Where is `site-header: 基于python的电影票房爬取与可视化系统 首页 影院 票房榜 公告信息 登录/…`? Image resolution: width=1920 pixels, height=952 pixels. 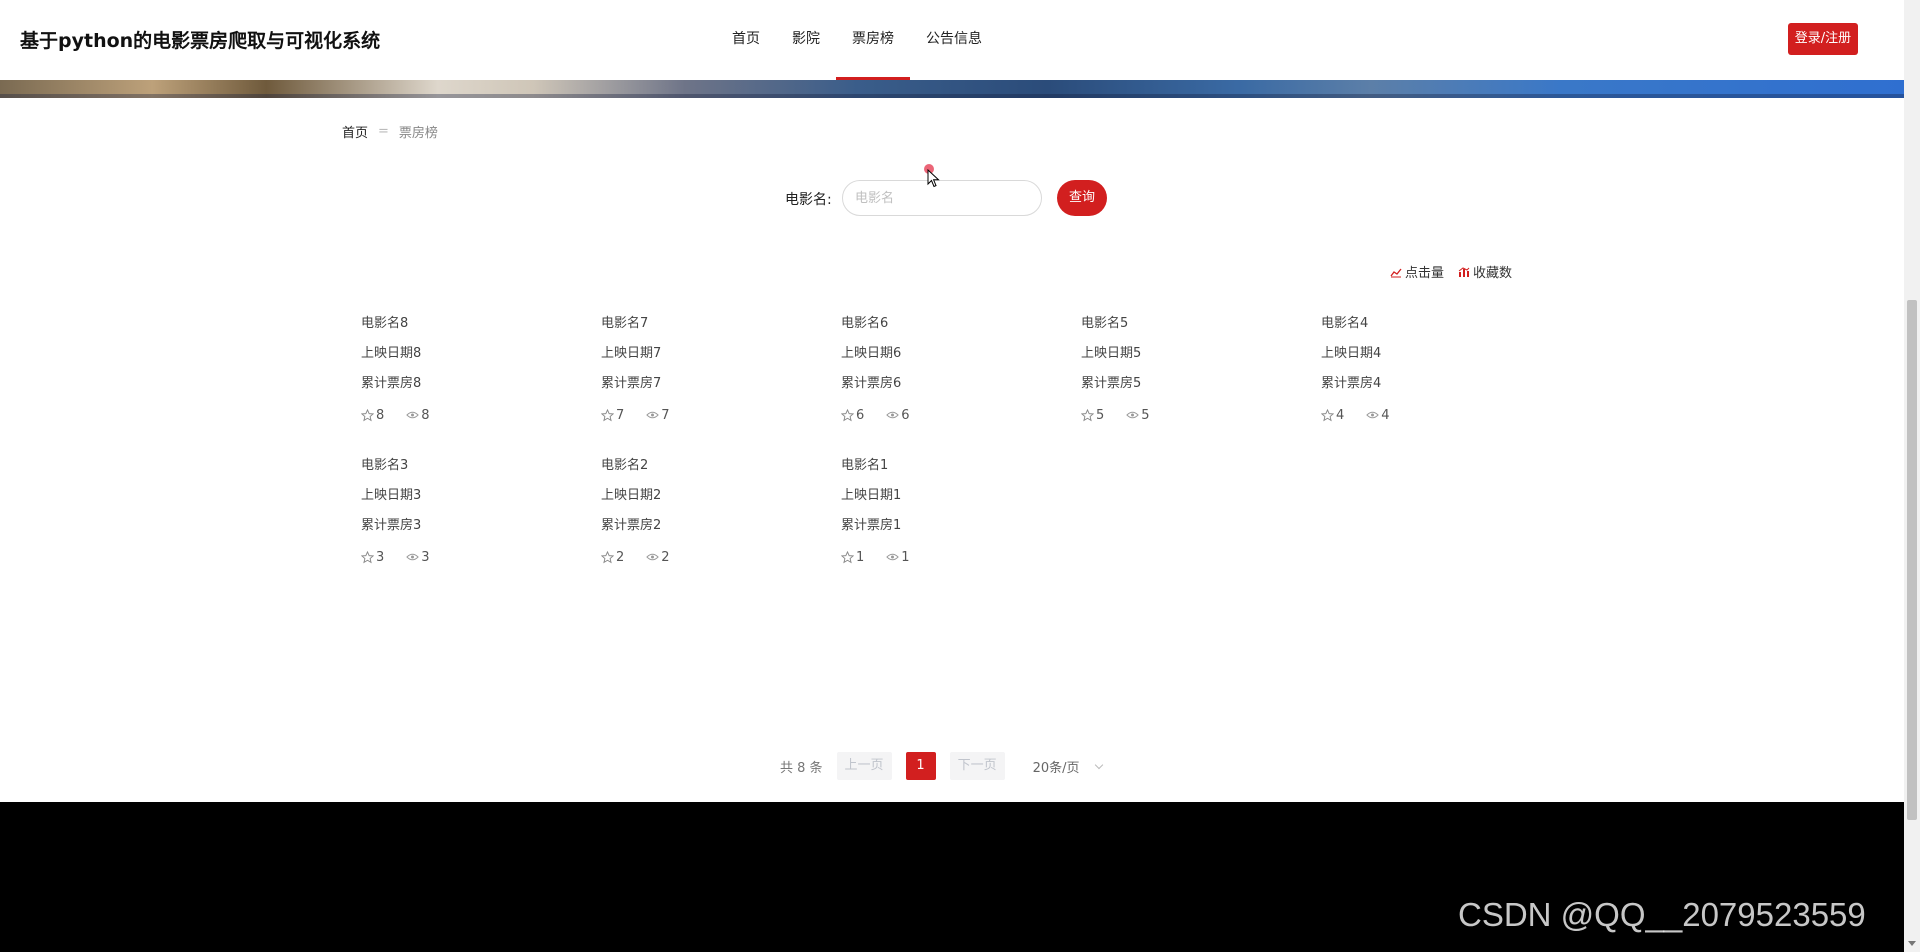 site-header: 基于python的电影票房爬取与可视化系统 首页 影院 票房榜 公告信息 登录/… is located at coordinates (952, 40).